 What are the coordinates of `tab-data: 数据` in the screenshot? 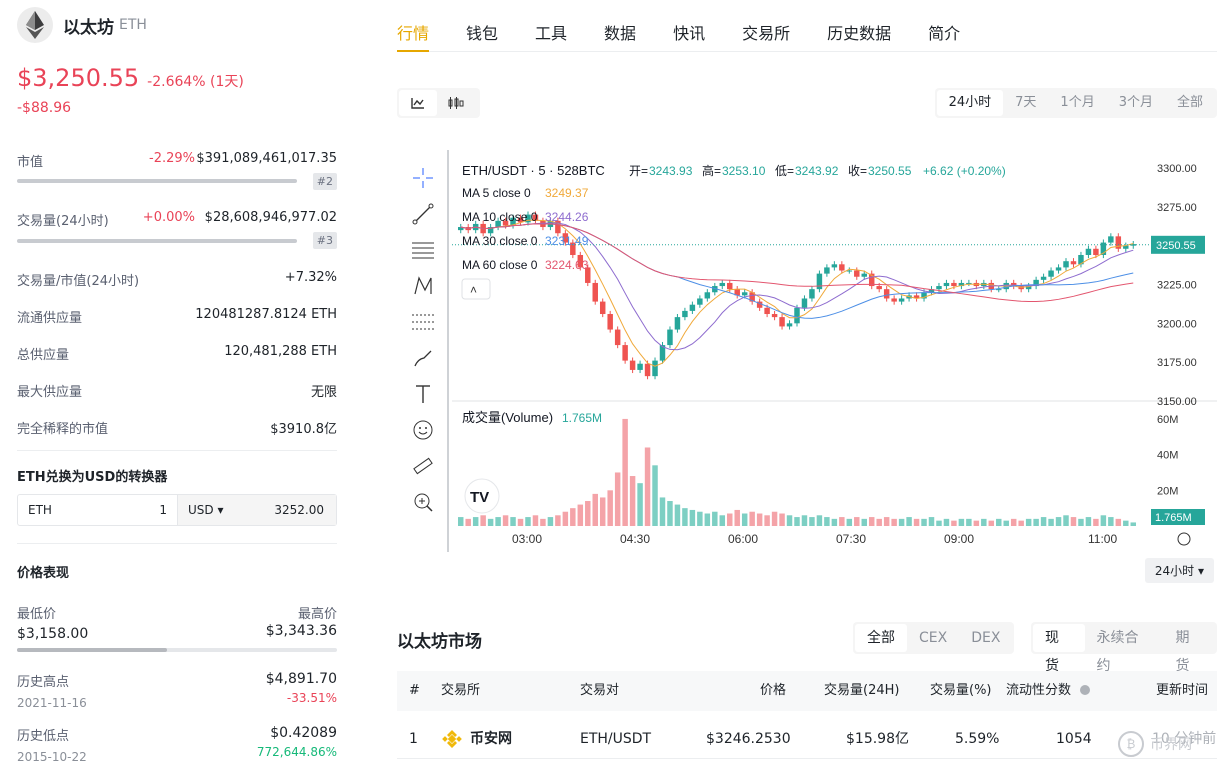 It's located at (620, 25).